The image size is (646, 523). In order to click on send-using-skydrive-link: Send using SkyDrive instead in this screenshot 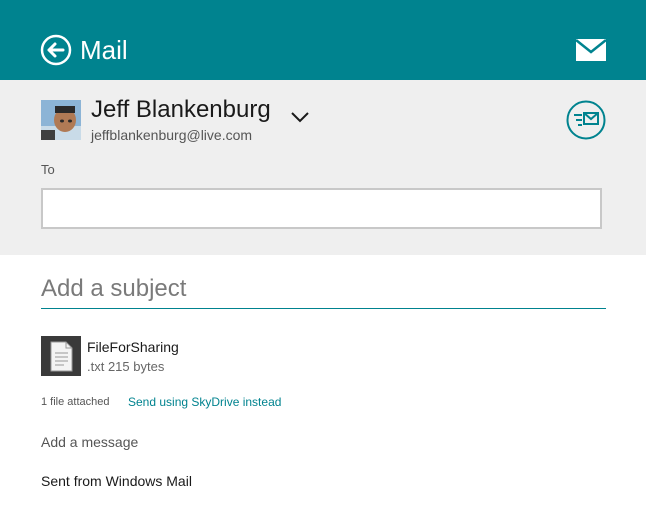, I will do `click(204, 402)`.